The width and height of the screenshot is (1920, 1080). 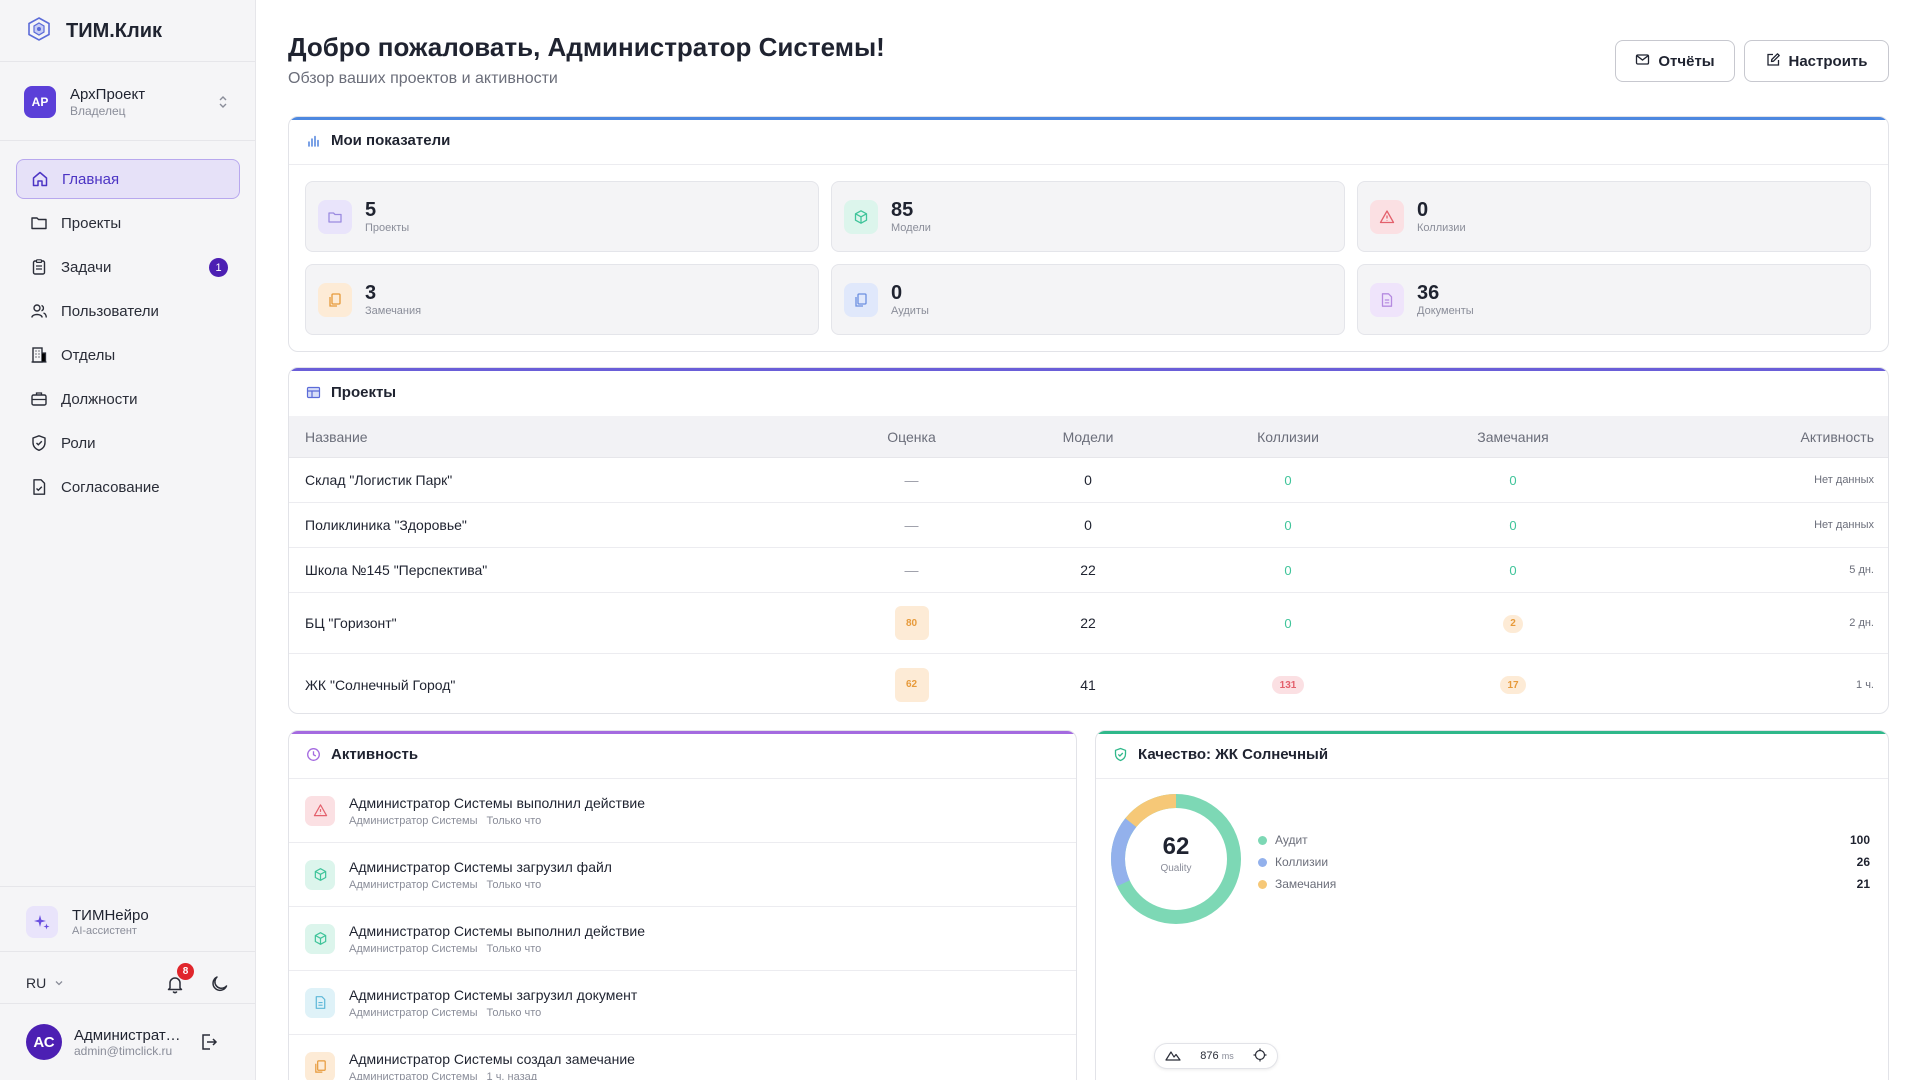 I want to click on metric-projects: 5 Проекты, so click(x=562, y=216).